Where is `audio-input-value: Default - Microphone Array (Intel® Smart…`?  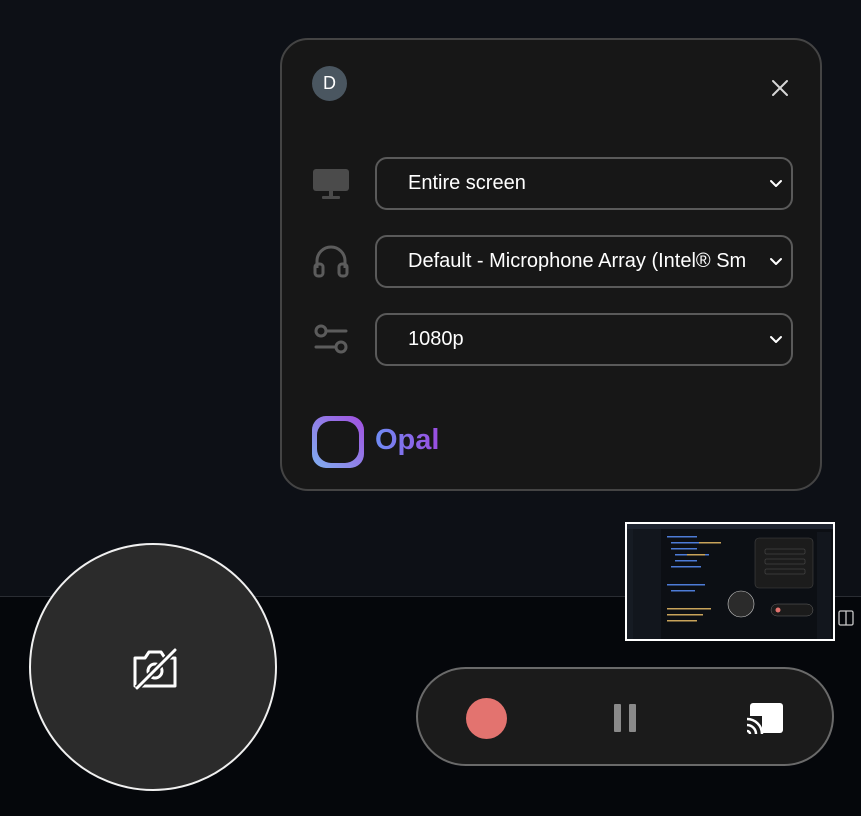 audio-input-value: Default - Microphone Array (Intel® Smart… is located at coordinates (576, 261).